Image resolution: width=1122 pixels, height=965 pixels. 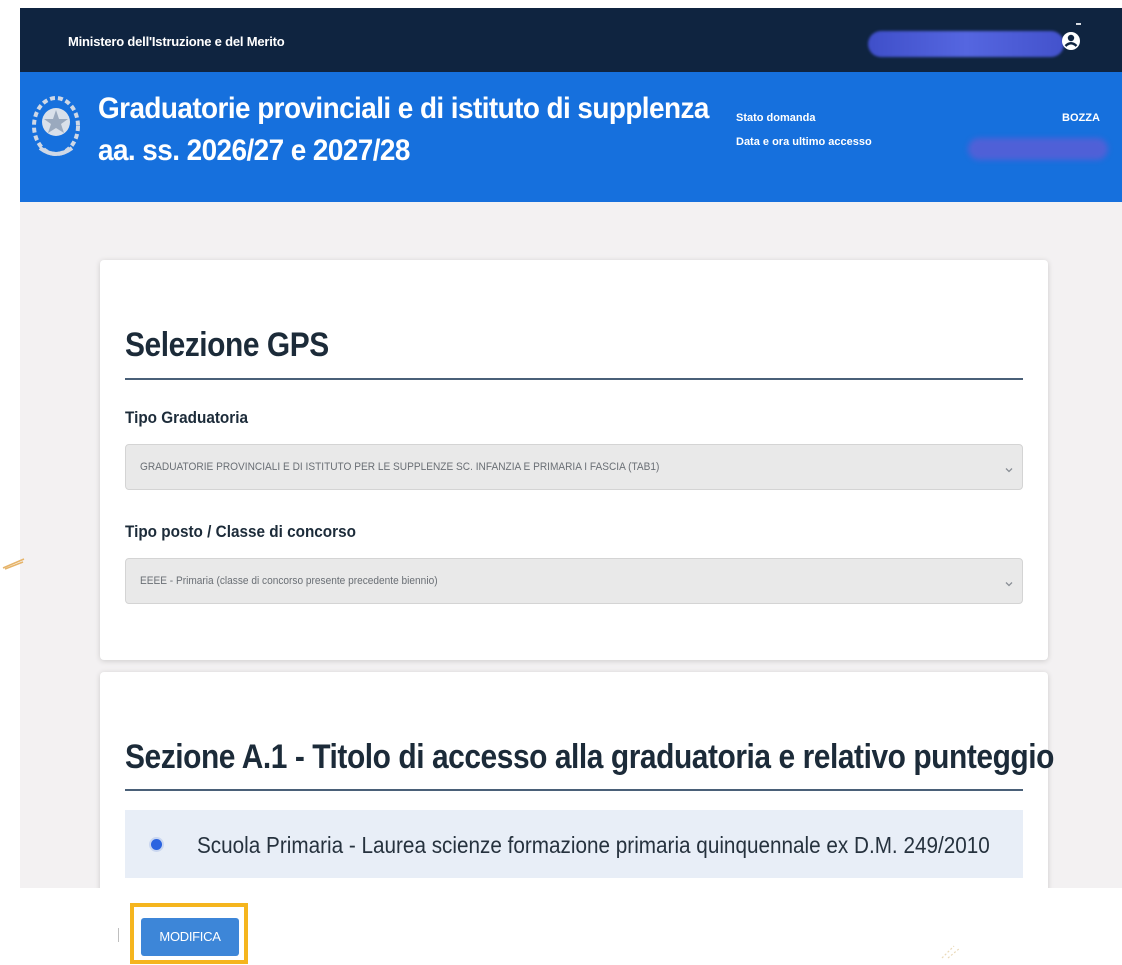 What do you see at coordinates (227, 345) in the screenshot?
I see `section-title-selezione: Selezione GPS` at bounding box center [227, 345].